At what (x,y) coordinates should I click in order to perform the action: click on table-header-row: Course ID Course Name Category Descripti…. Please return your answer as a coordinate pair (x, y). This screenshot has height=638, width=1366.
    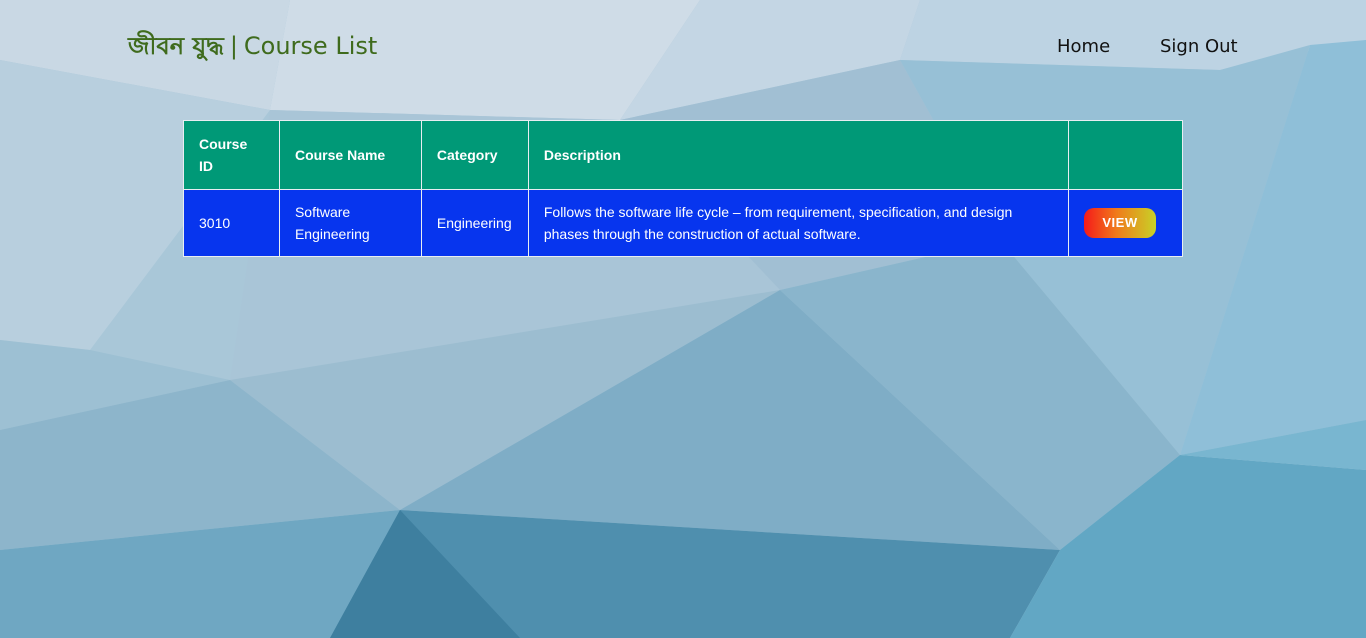
    Looking at the image, I should click on (683, 155).